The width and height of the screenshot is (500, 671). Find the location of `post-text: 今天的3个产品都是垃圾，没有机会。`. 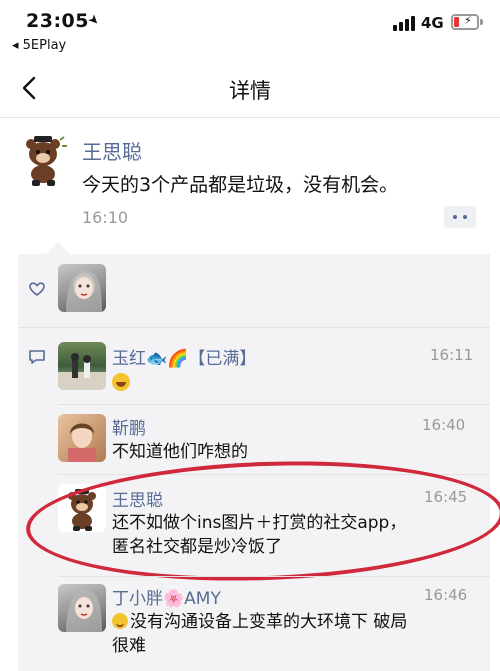

post-text: 今天的3个产品都是垃圾，没有机会。 is located at coordinates (240, 185).